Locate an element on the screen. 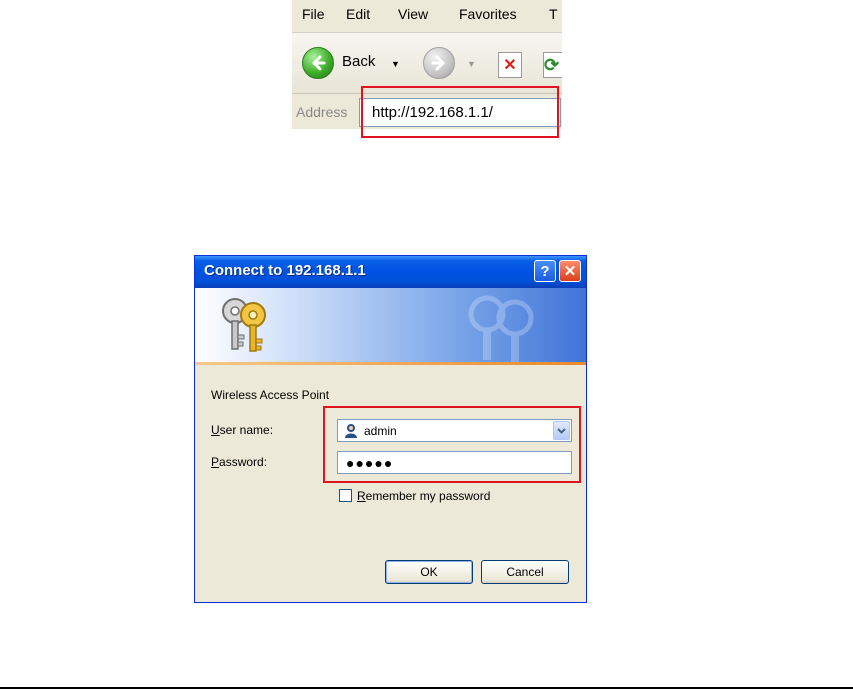 The width and height of the screenshot is (853, 691). remember-password-label: Remember my password is located at coordinates (423, 496).